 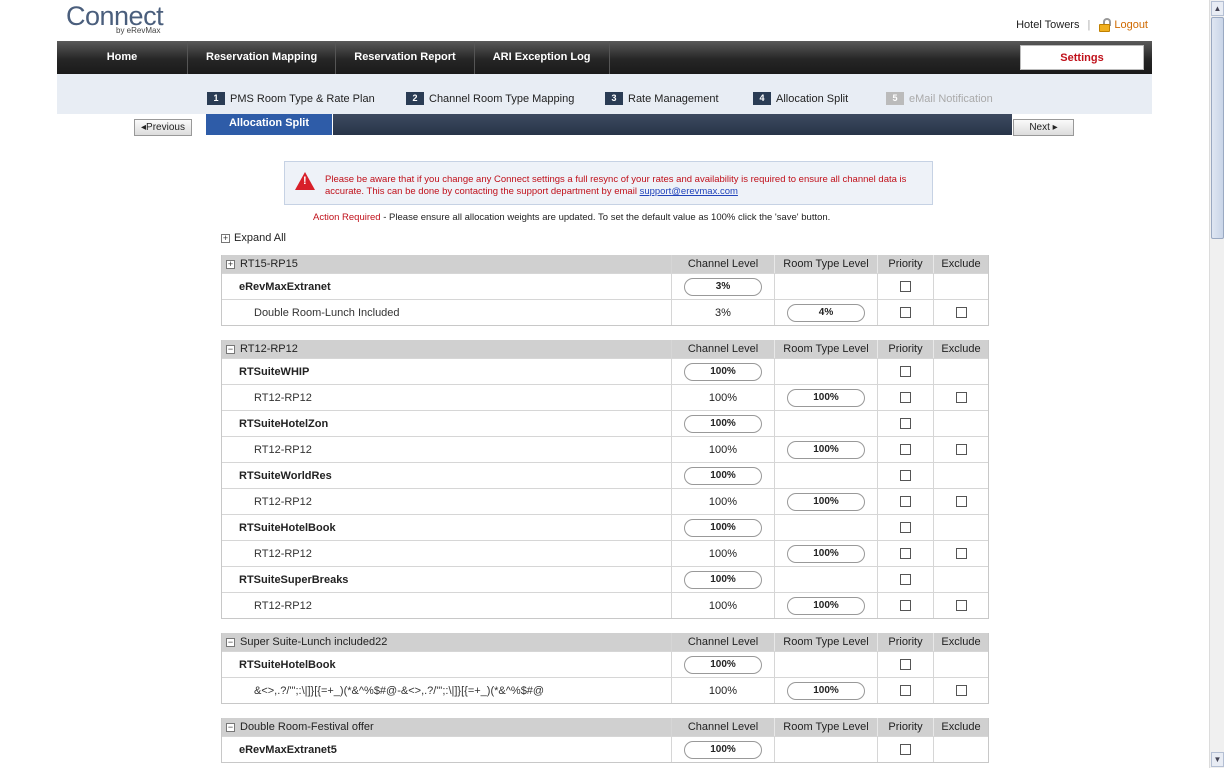 I want to click on channel-name: eRevMaxExtranet5, so click(x=447, y=749).